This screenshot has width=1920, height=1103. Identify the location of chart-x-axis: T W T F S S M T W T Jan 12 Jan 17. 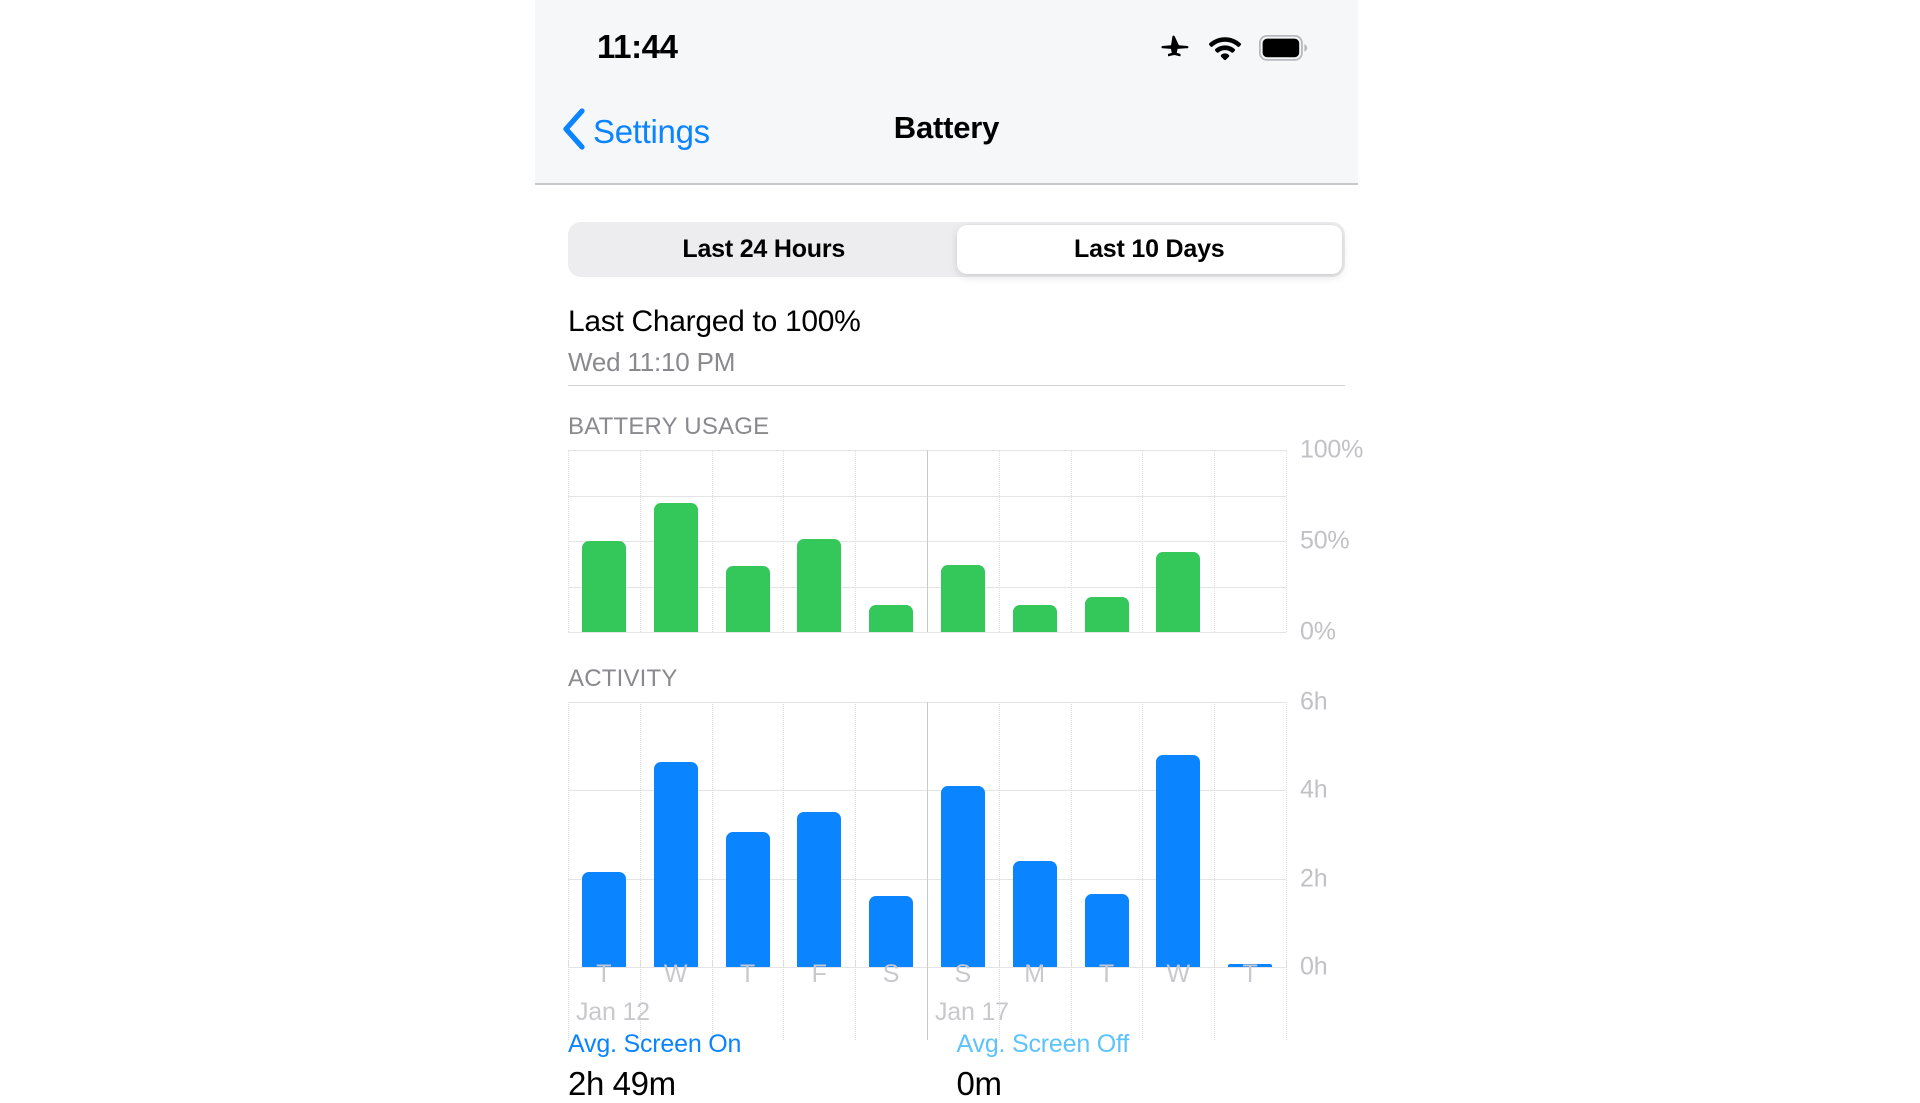
(927, 1000).